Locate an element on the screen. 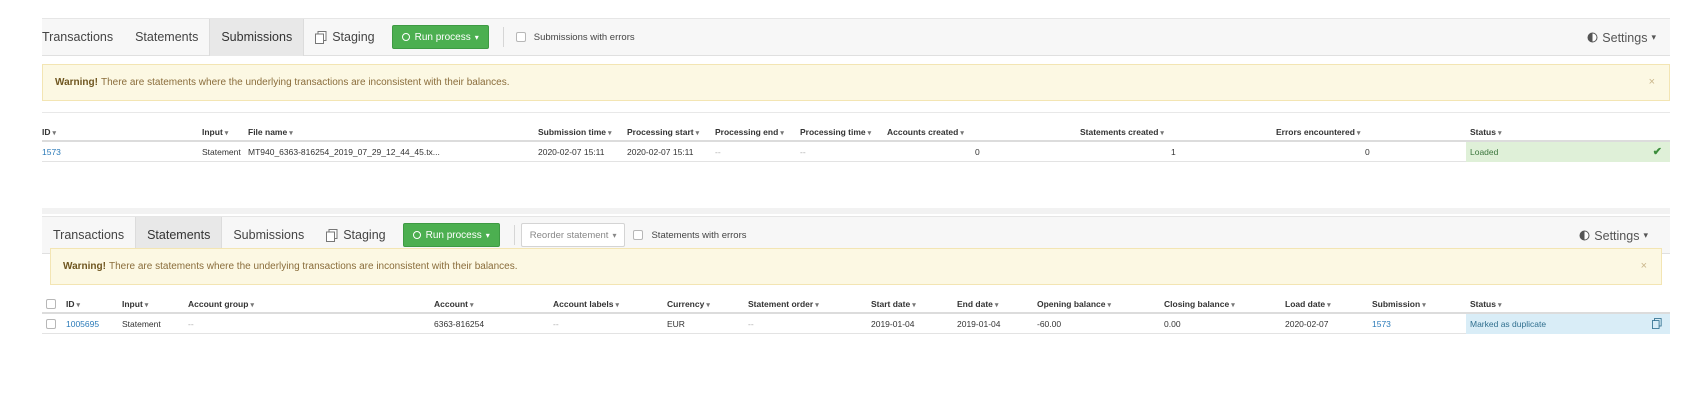  col-processing-start: Processing start ▾ is located at coordinates (663, 132).